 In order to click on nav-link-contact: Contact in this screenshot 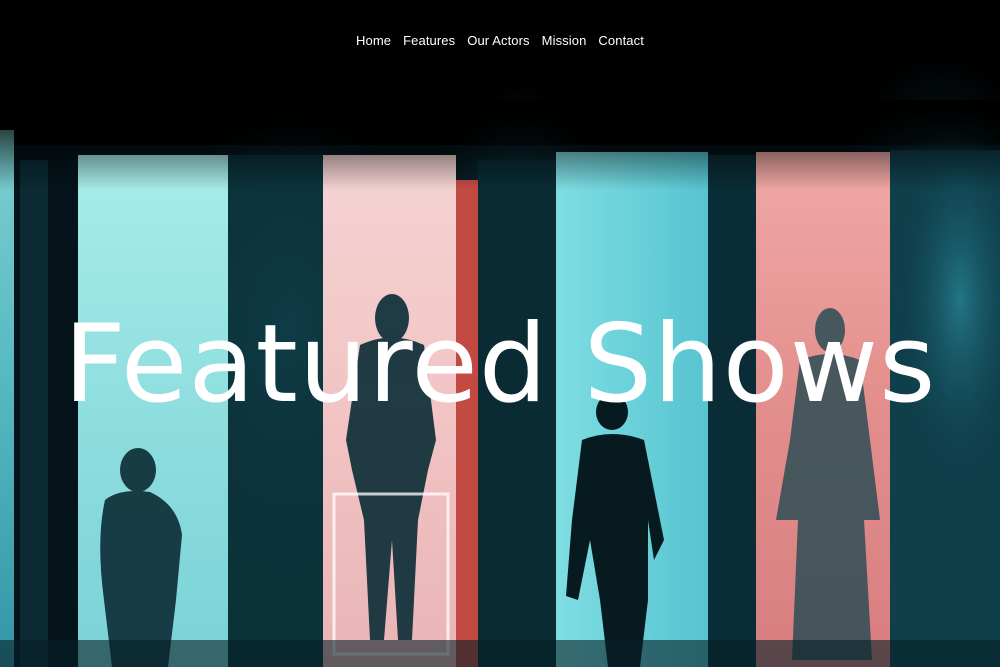, I will do `click(621, 41)`.